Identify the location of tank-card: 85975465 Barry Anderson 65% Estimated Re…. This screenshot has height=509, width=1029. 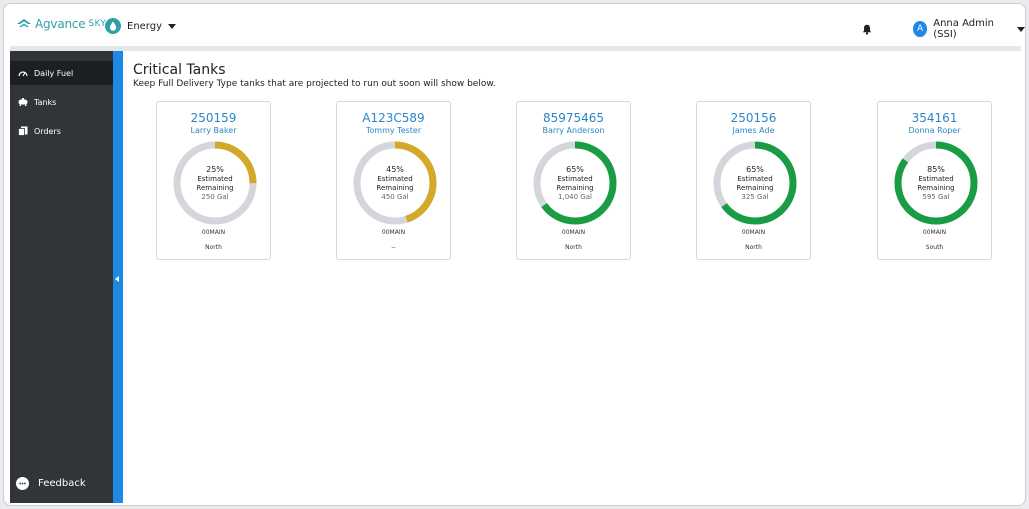
(573, 180).